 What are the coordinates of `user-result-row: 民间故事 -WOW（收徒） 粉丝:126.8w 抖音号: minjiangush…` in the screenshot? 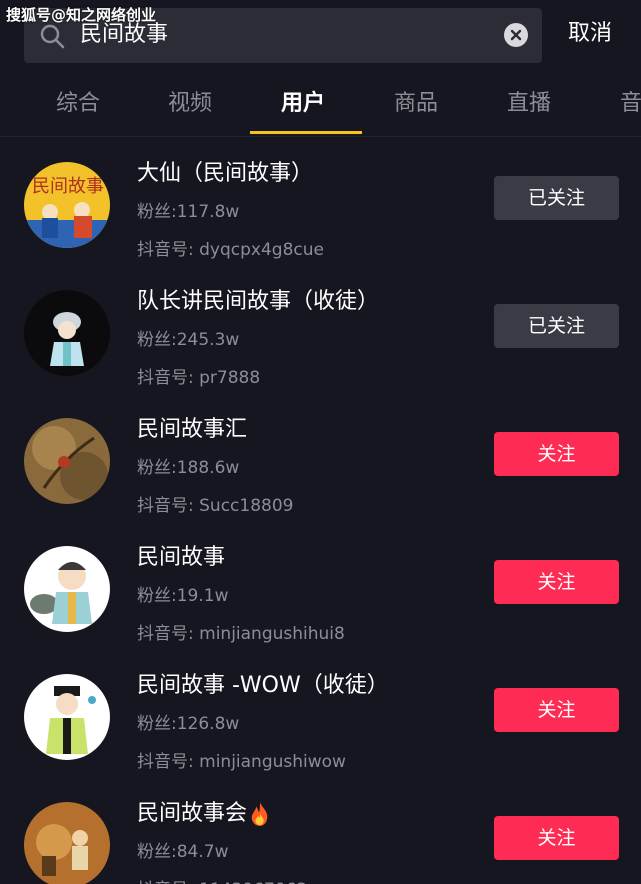 It's located at (320, 728).